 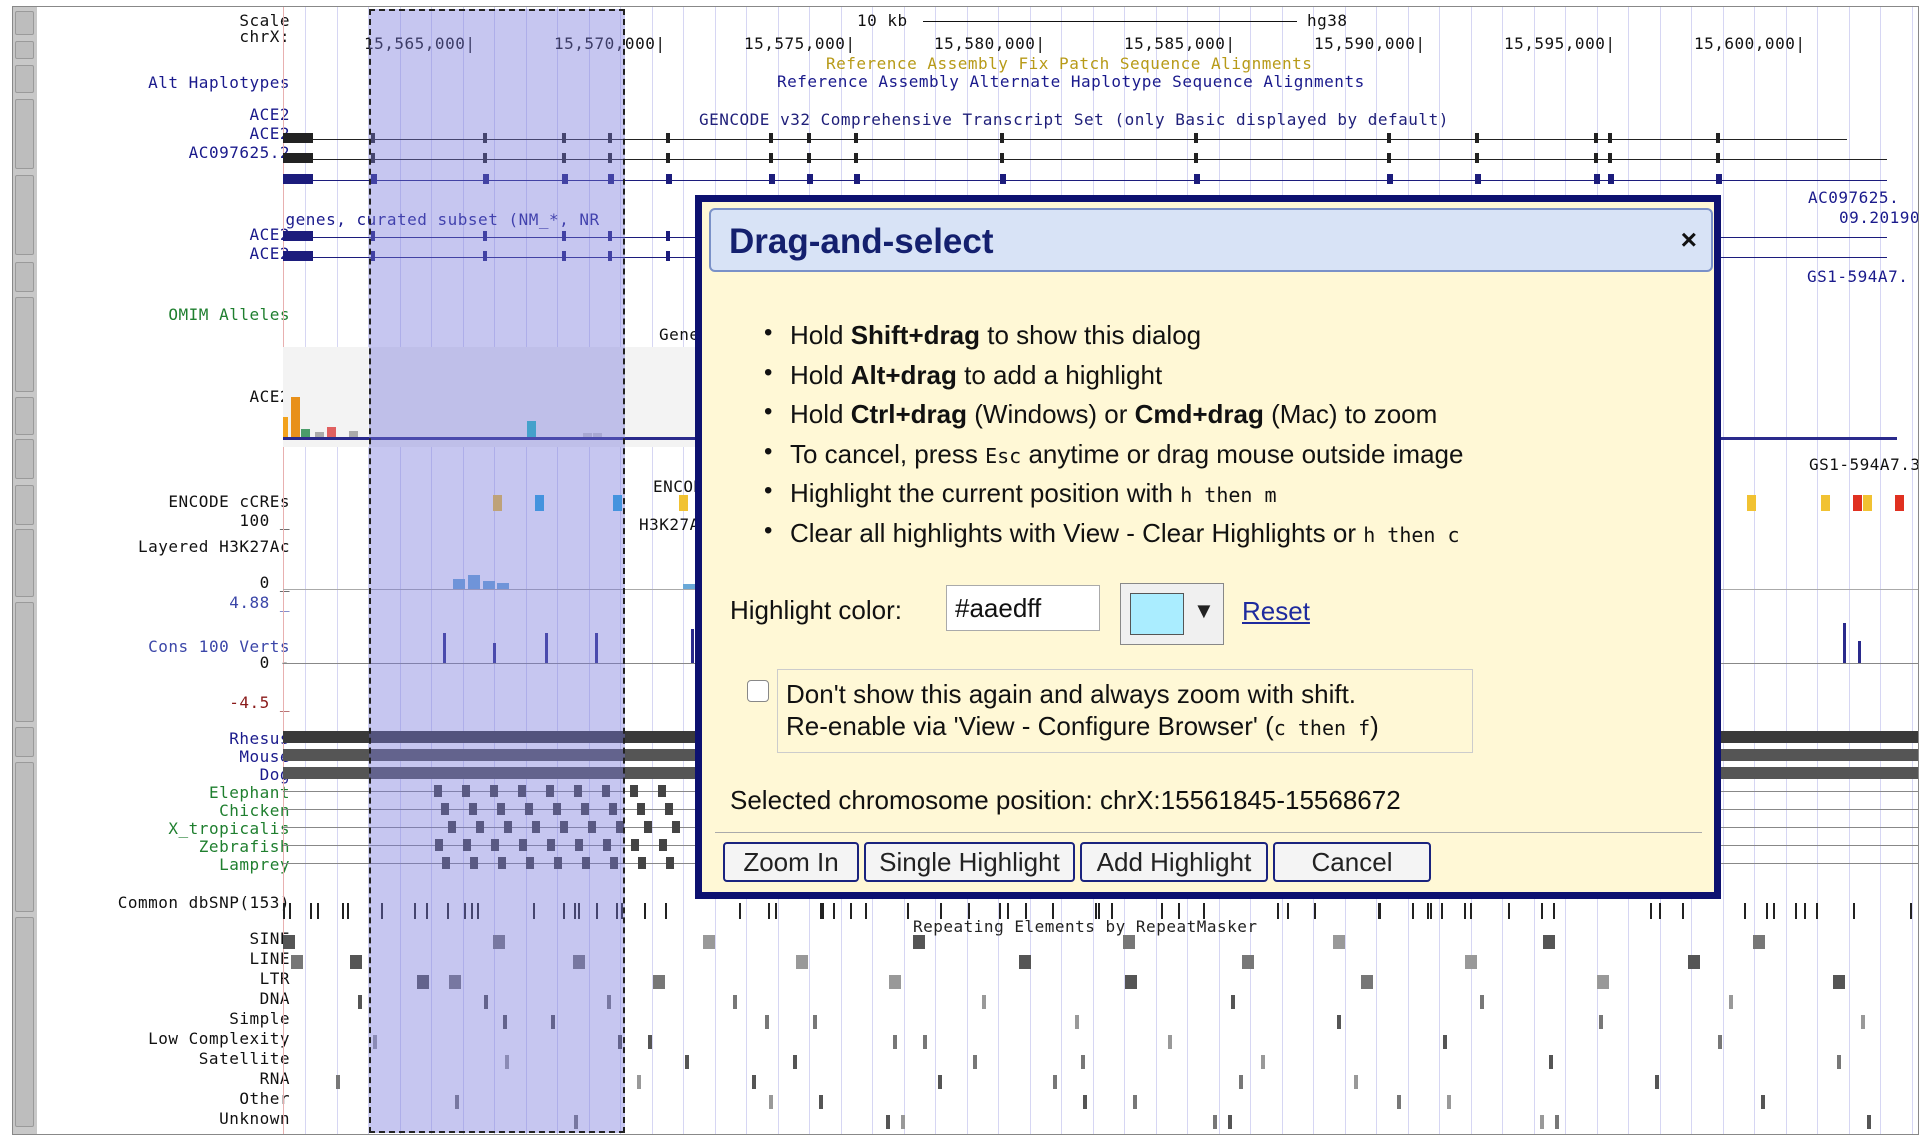 I want to click on reenable-shortcut: c then f, so click(x=1322, y=728).